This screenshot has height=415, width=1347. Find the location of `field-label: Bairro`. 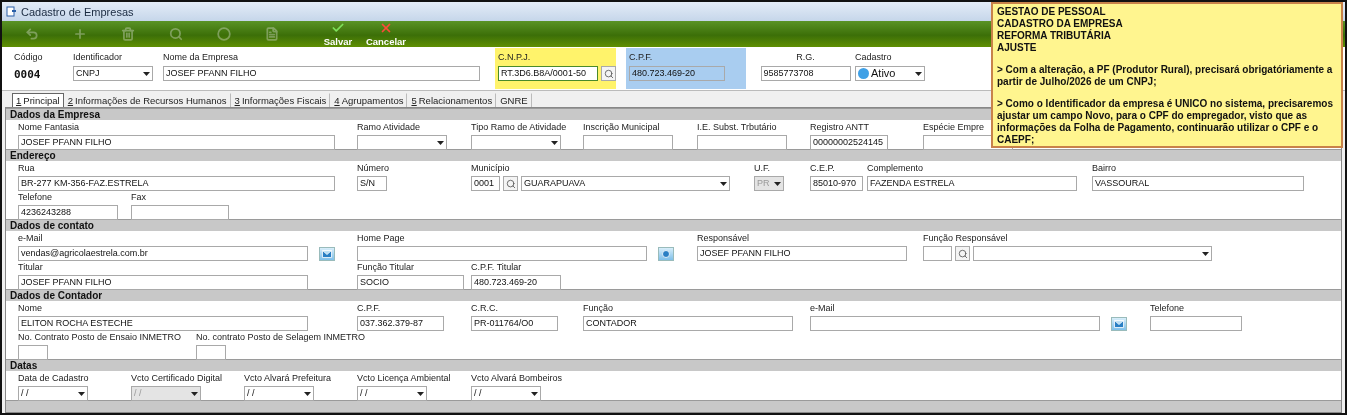

field-label: Bairro is located at coordinates (1104, 168).